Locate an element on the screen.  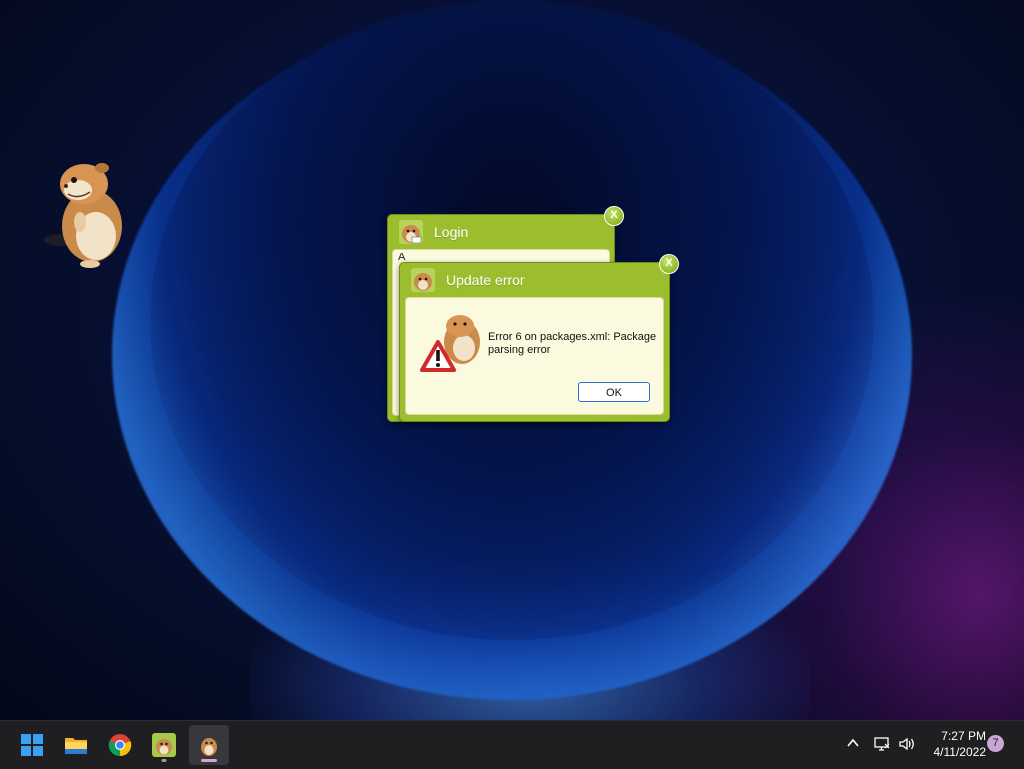
hamster-pet-icon is located at coordinates (85, 214).